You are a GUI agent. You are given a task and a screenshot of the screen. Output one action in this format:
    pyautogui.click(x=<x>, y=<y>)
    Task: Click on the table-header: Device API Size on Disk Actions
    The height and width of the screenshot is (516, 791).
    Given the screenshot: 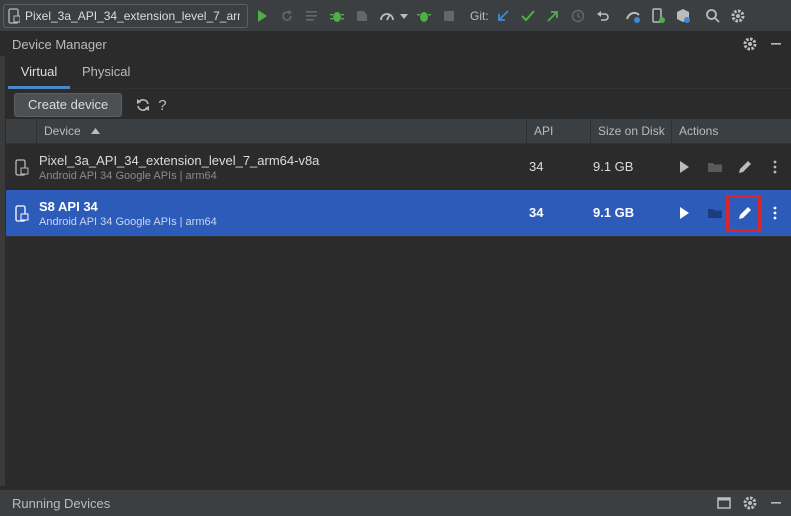 What is the action you would take?
    pyautogui.click(x=398, y=131)
    